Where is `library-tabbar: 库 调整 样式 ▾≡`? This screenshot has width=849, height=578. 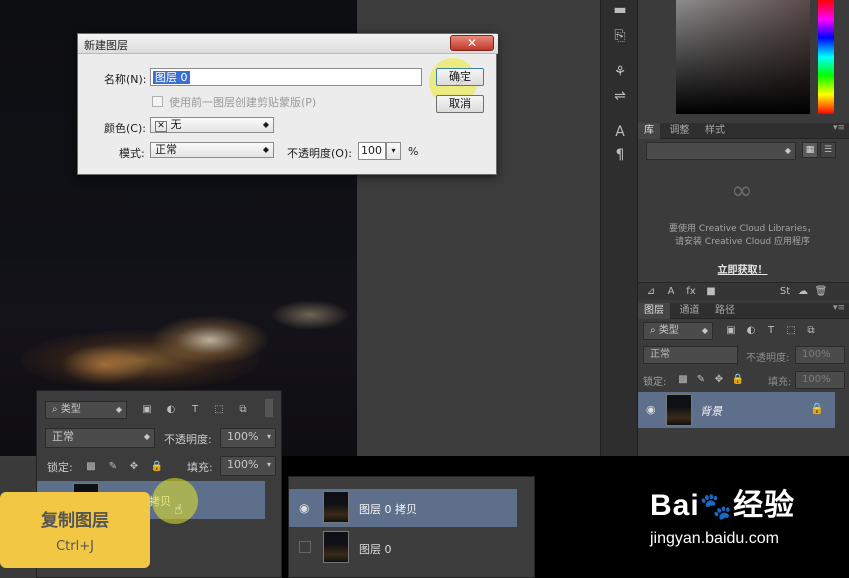
library-tabbar: 库 调整 样式 ▾≡ is located at coordinates (743, 131).